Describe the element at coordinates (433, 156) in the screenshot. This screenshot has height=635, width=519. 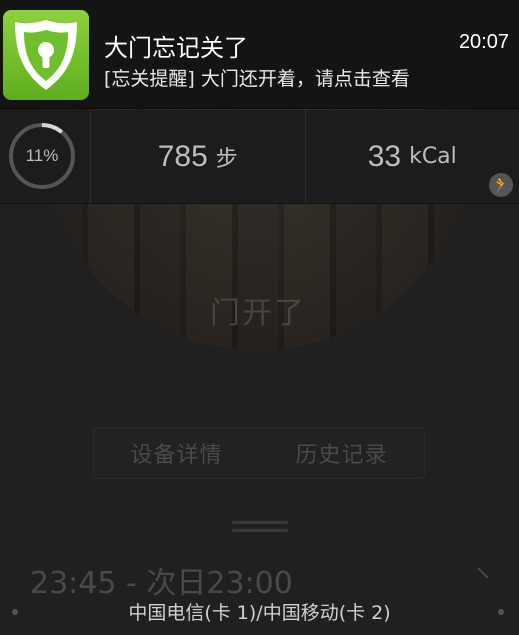
I see `calories-unit: kCal` at that location.